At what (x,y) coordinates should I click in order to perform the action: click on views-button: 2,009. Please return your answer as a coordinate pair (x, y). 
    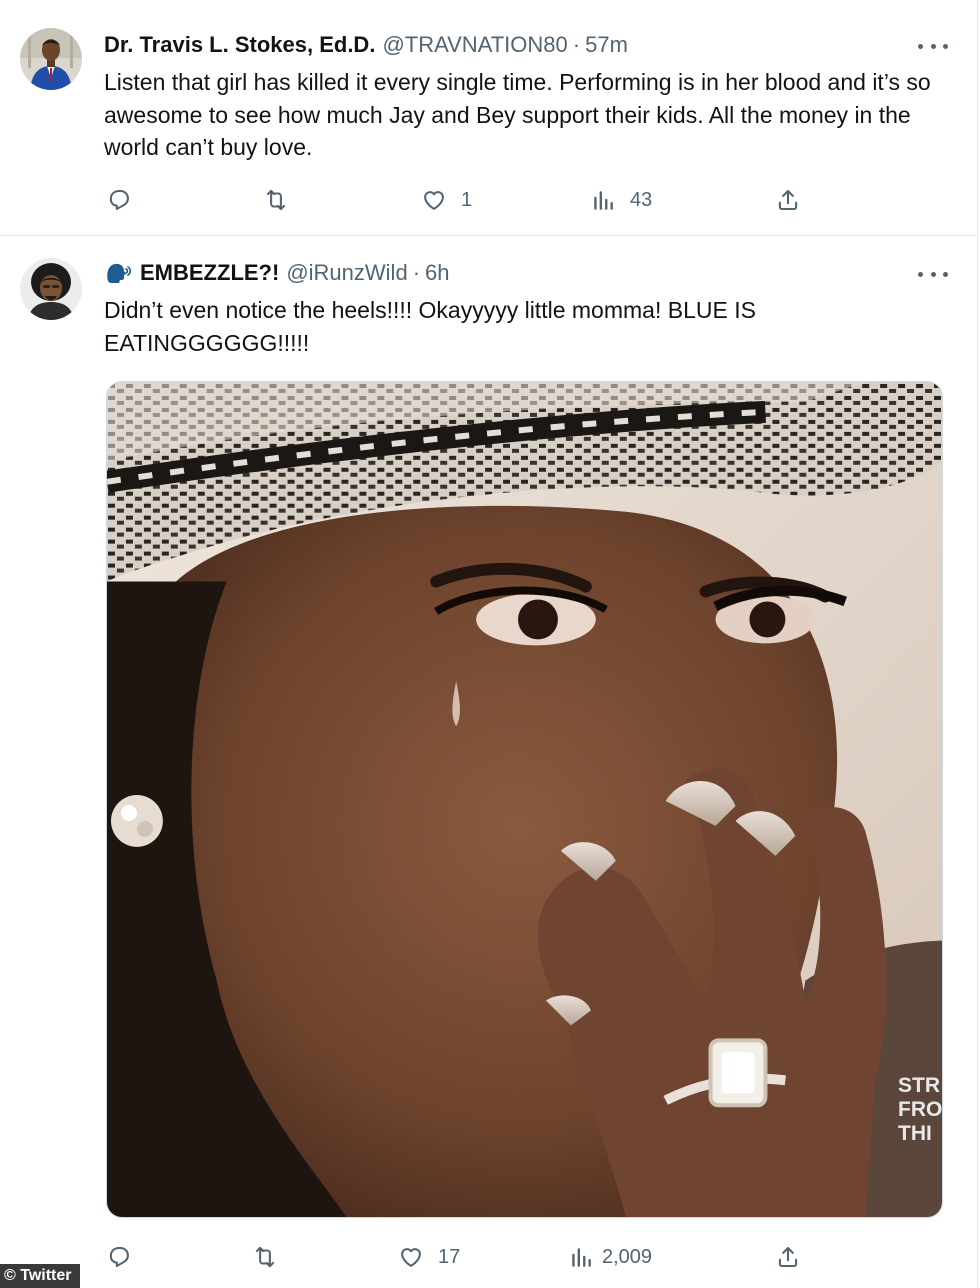
    Looking at the image, I should click on (610, 1257).